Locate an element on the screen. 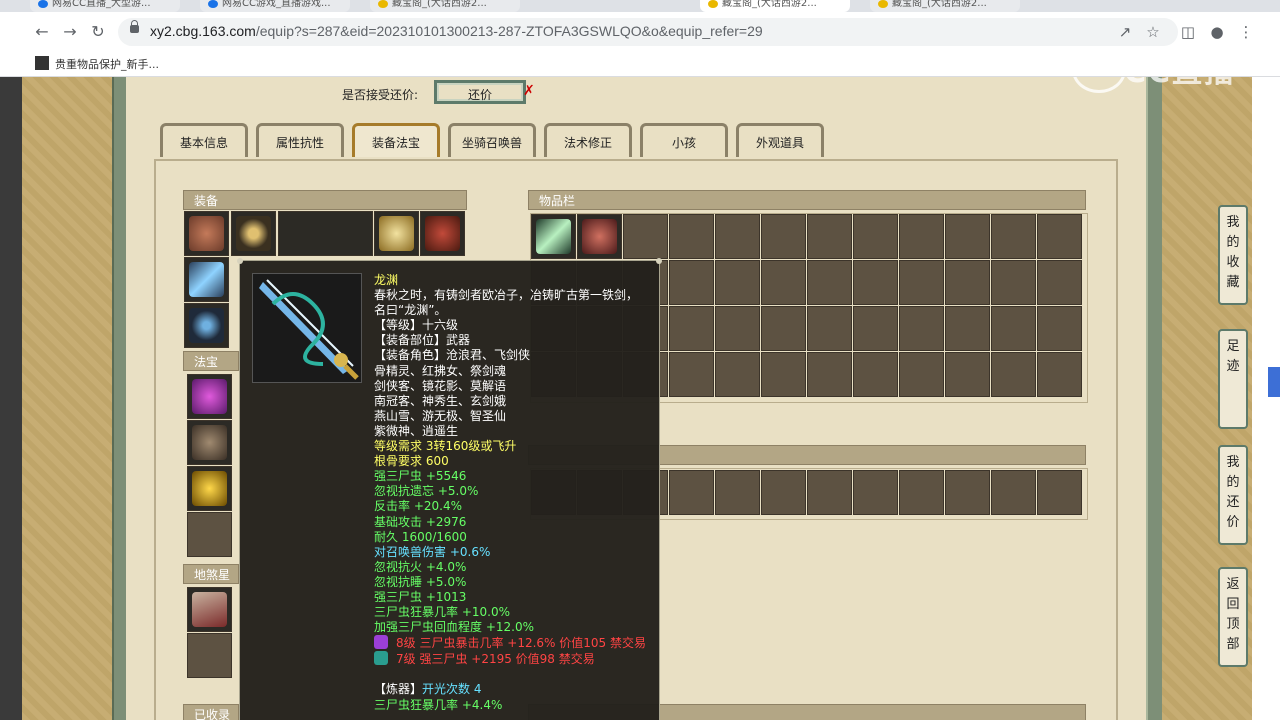  star-slot is located at coordinates (209, 609).